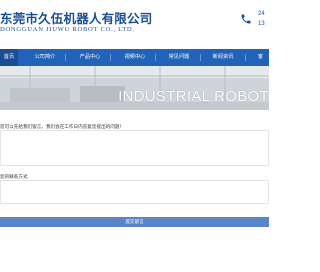  I want to click on nav-item-news: 新闻资讯, so click(223, 57).